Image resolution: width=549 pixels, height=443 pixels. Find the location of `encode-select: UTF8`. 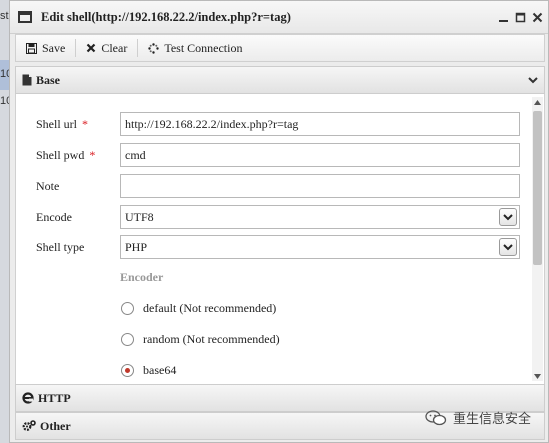

encode-select: UTF8 is located at coordinates (320, 217).